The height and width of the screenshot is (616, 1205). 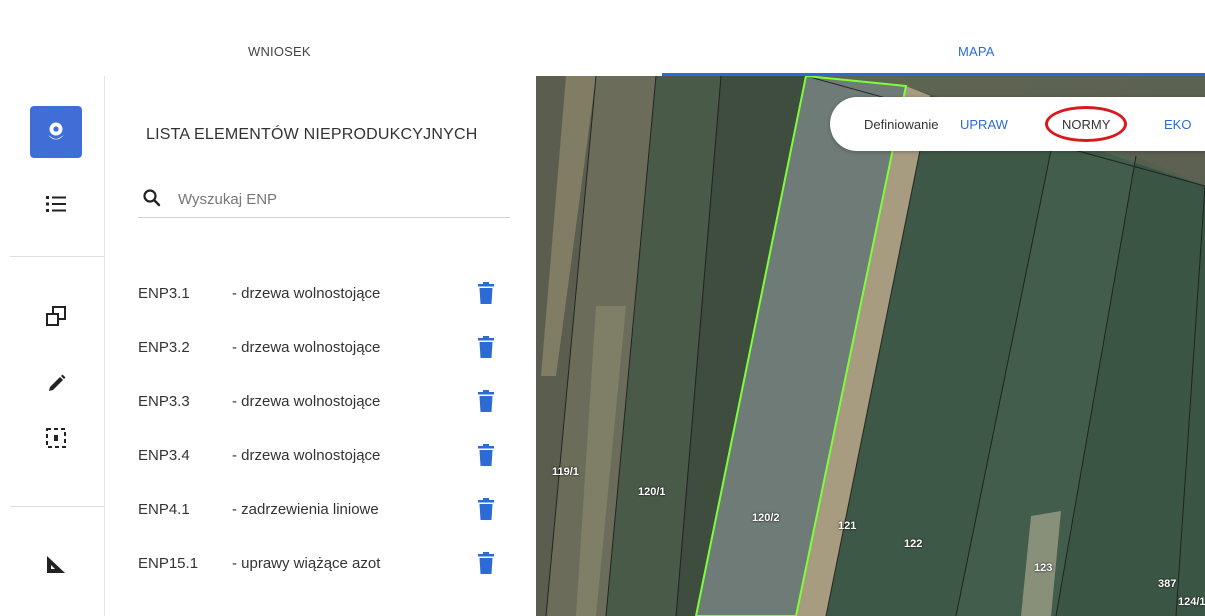 I want to click on highlight-circle, so click(x=1086, y=124).